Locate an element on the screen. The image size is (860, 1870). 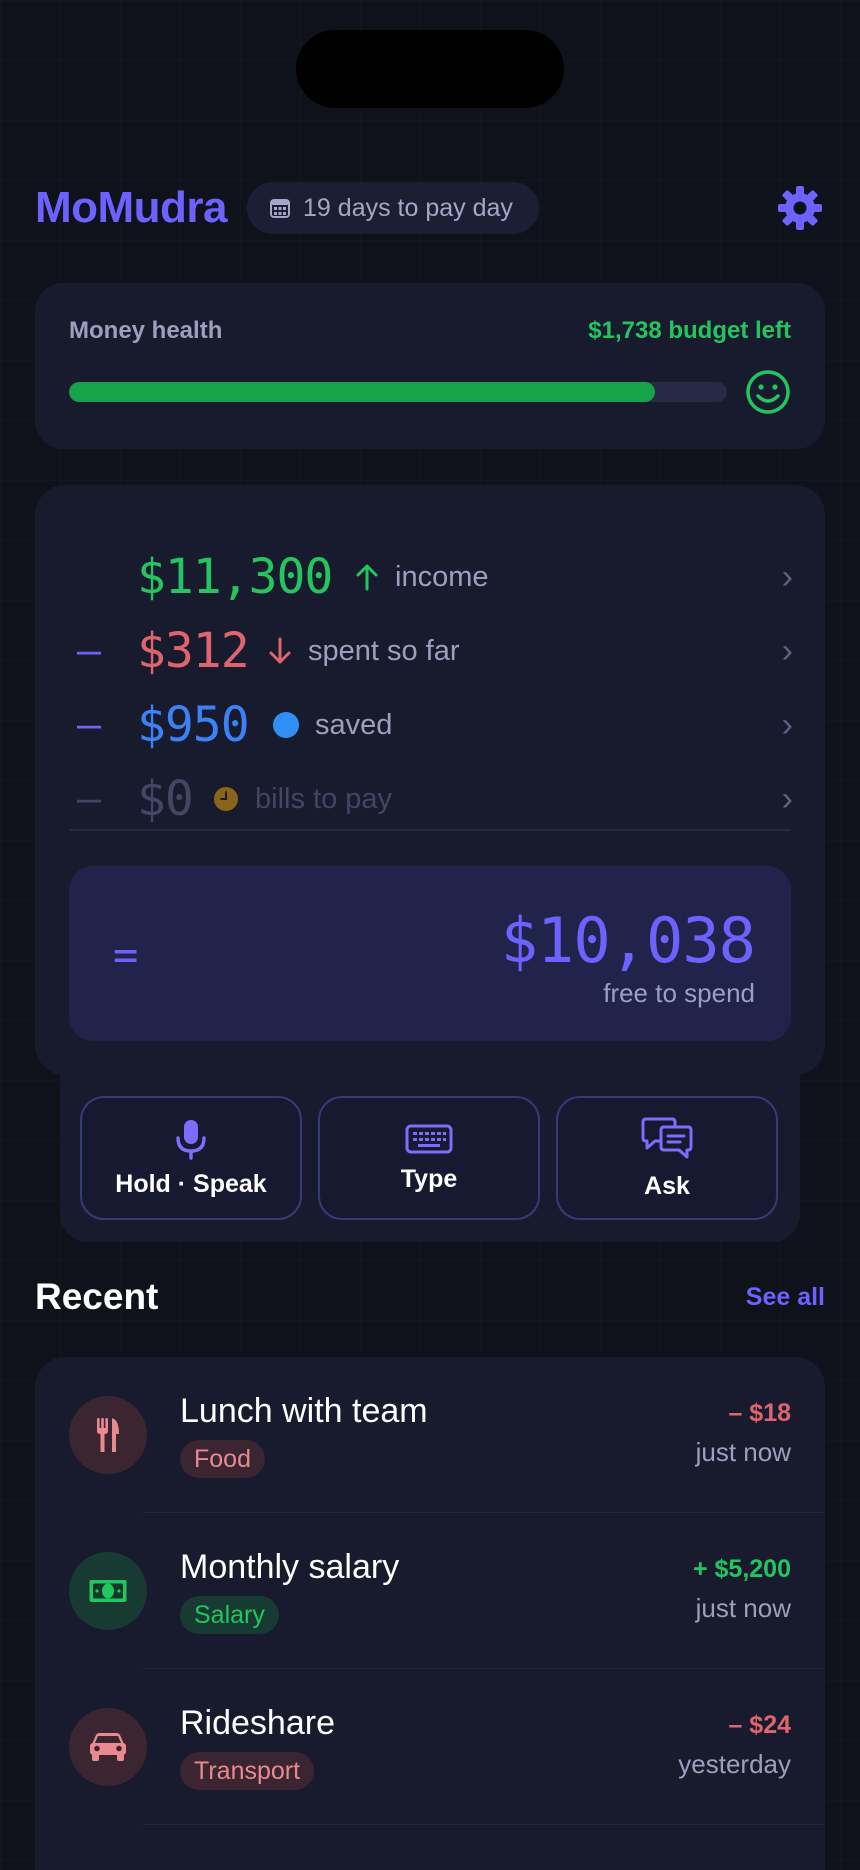
settings-button is located at coordinates (800, 208).